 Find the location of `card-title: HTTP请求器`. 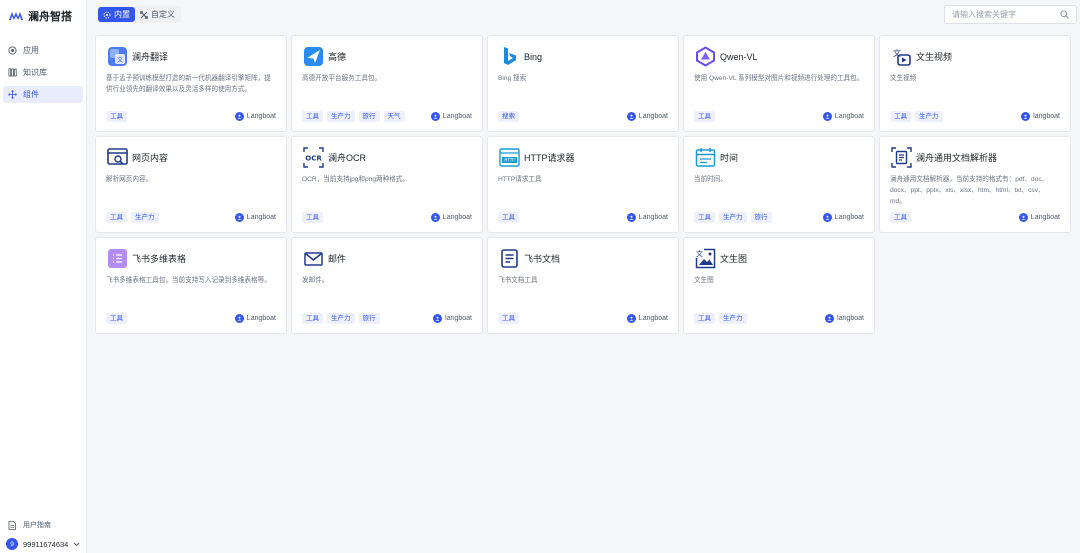

card-title: HTTP请求器 is located at coordinates (549, 158).